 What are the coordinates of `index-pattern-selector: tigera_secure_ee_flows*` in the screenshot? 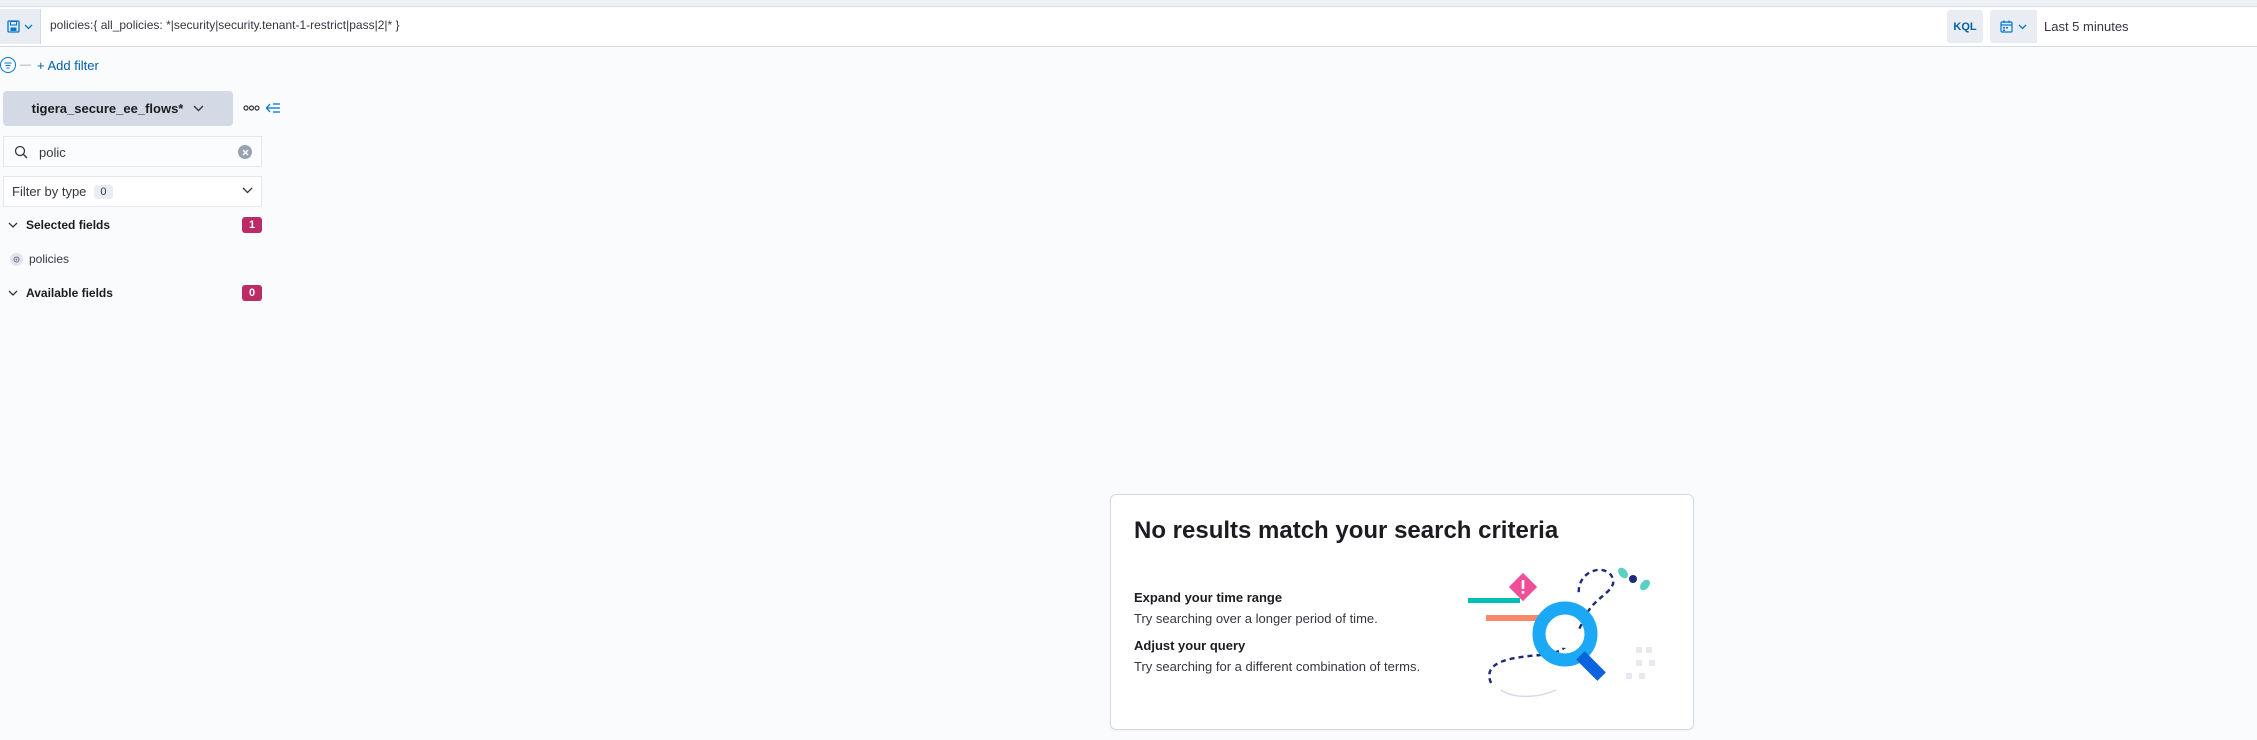 It's located at (118, 108).